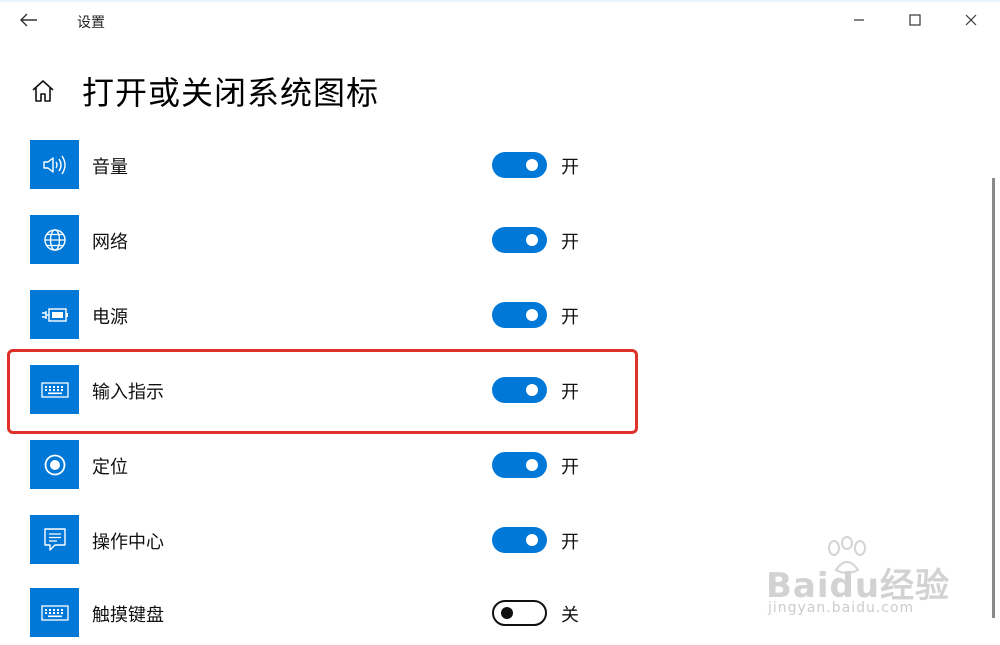 The width and height of the screenshot is (1000, 645). Describe the element at coordinates (993, 398) in the screenshot. I see `scrollbar` at that location.